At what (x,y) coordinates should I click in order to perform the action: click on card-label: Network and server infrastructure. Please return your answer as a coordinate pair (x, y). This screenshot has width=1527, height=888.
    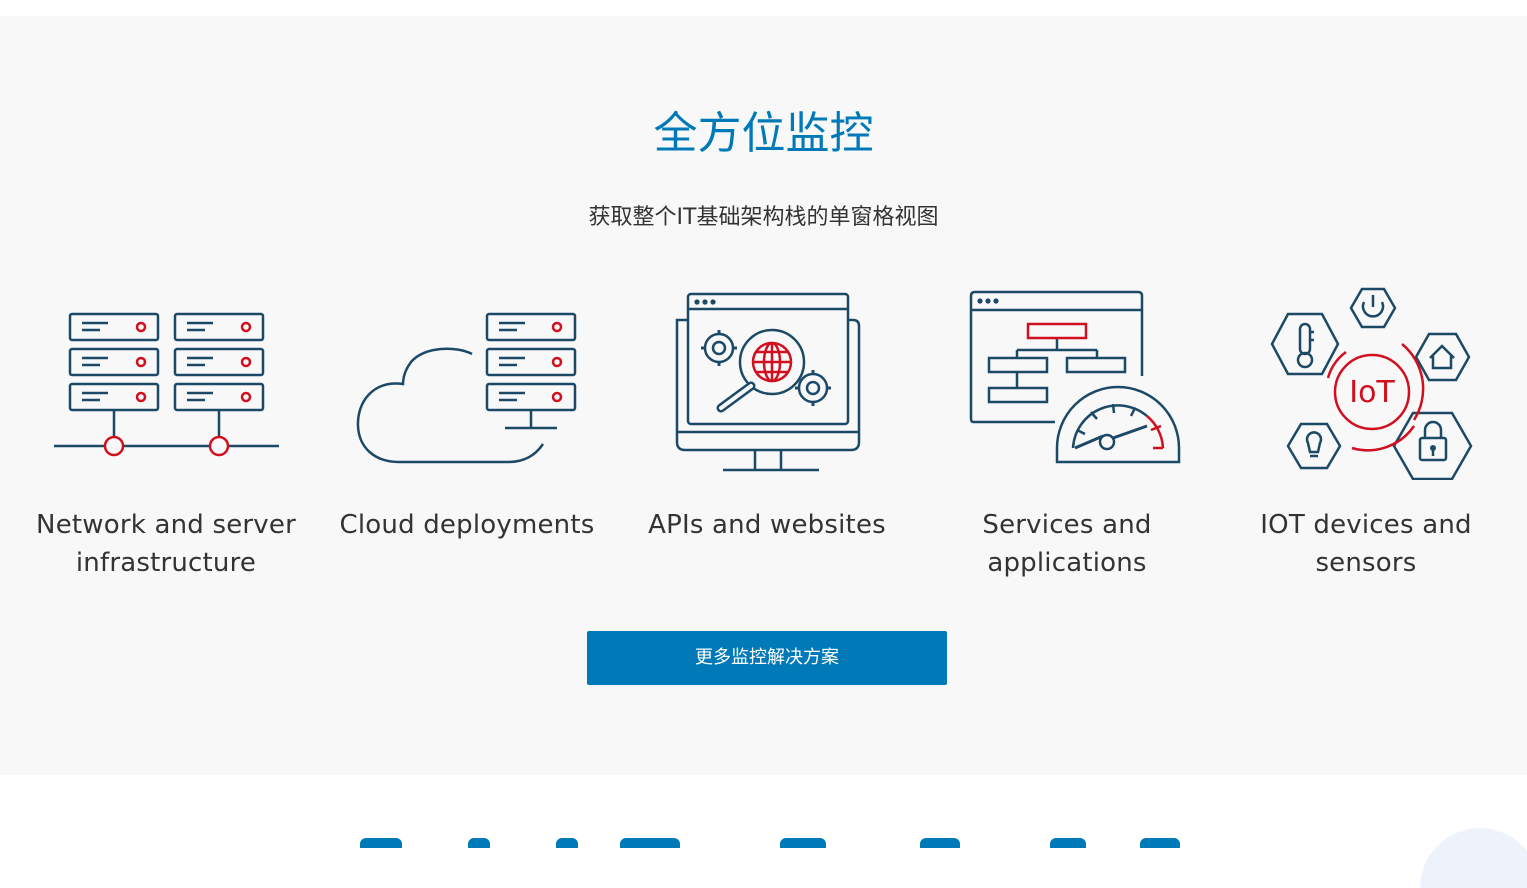
    Looking at the image, I should click on (166, 544).